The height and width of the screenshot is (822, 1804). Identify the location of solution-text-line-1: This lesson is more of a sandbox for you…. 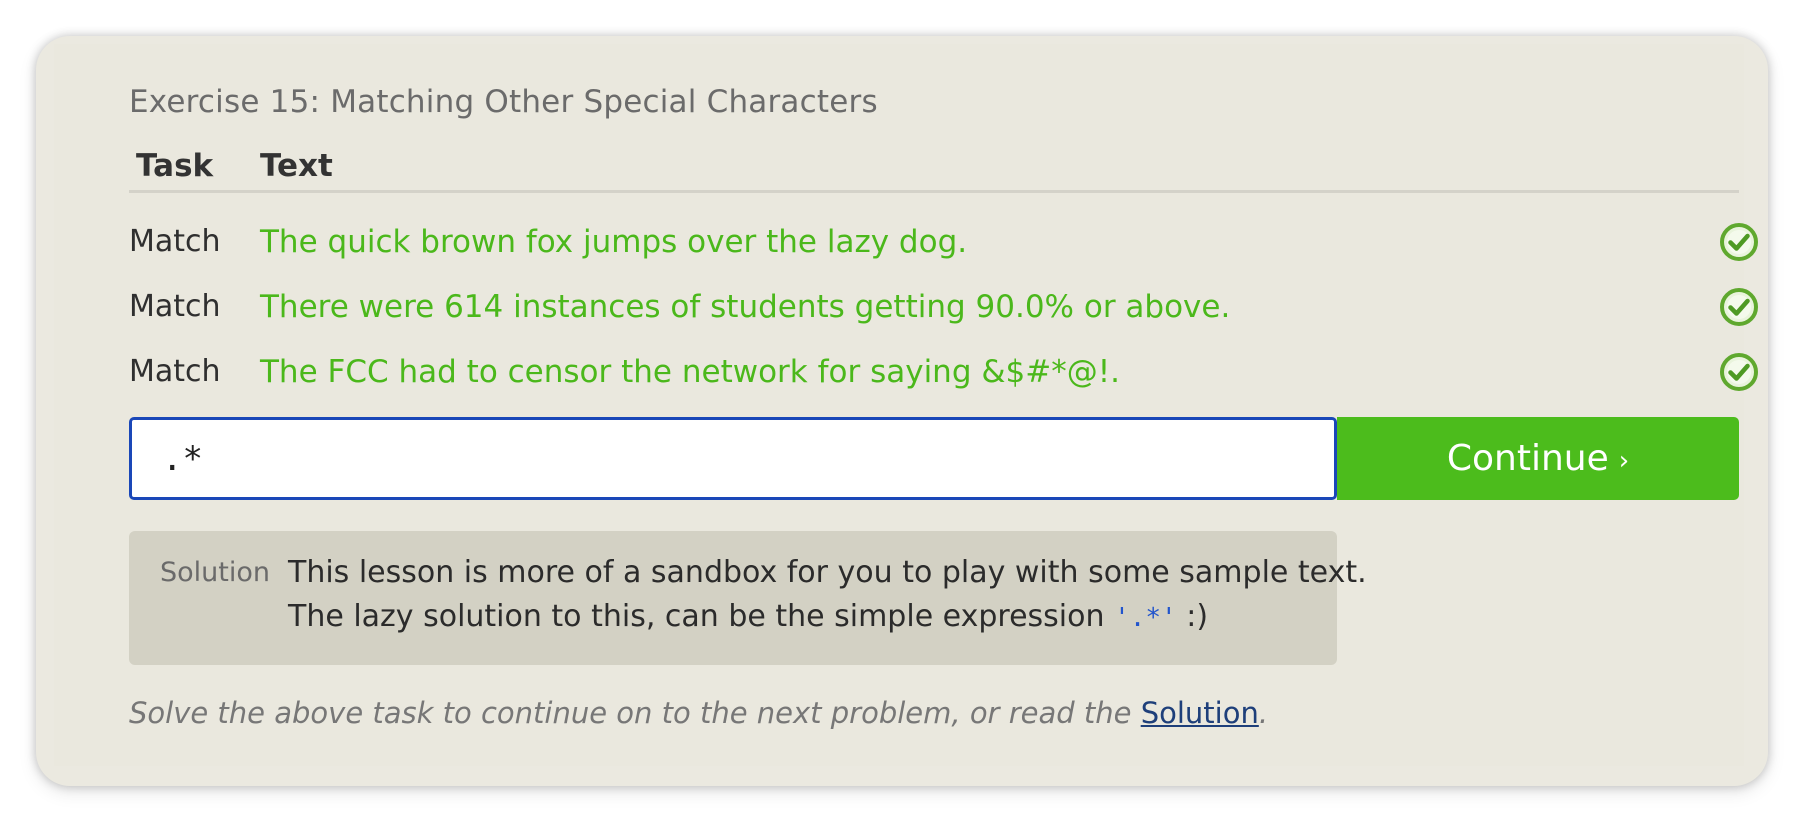
(827, 572).